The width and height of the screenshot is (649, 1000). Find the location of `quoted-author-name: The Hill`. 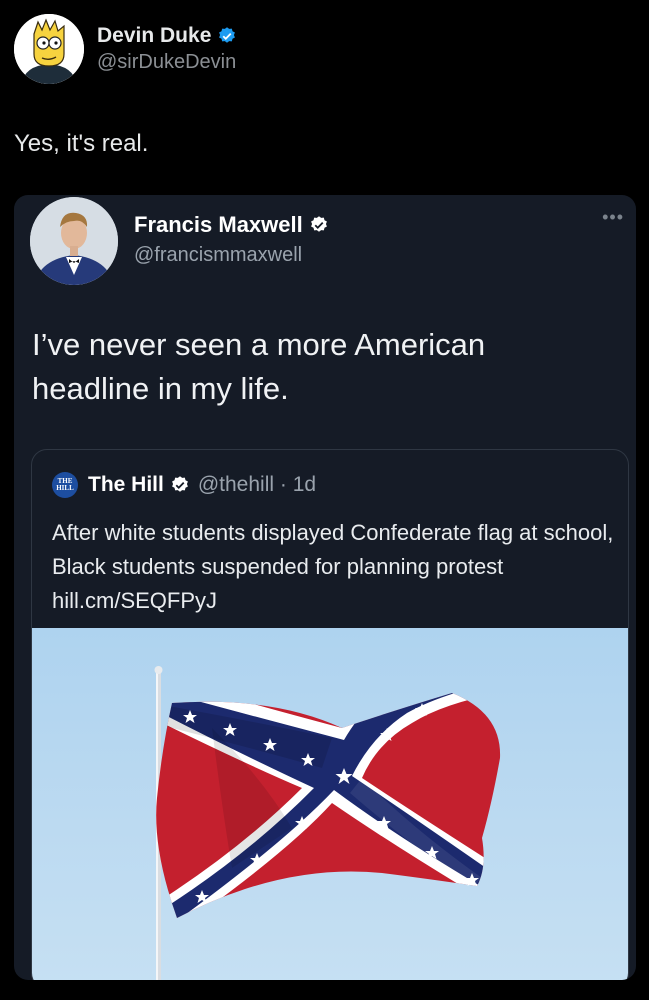

quoted-author-name: The Hill is located at coordinates (126, 484).